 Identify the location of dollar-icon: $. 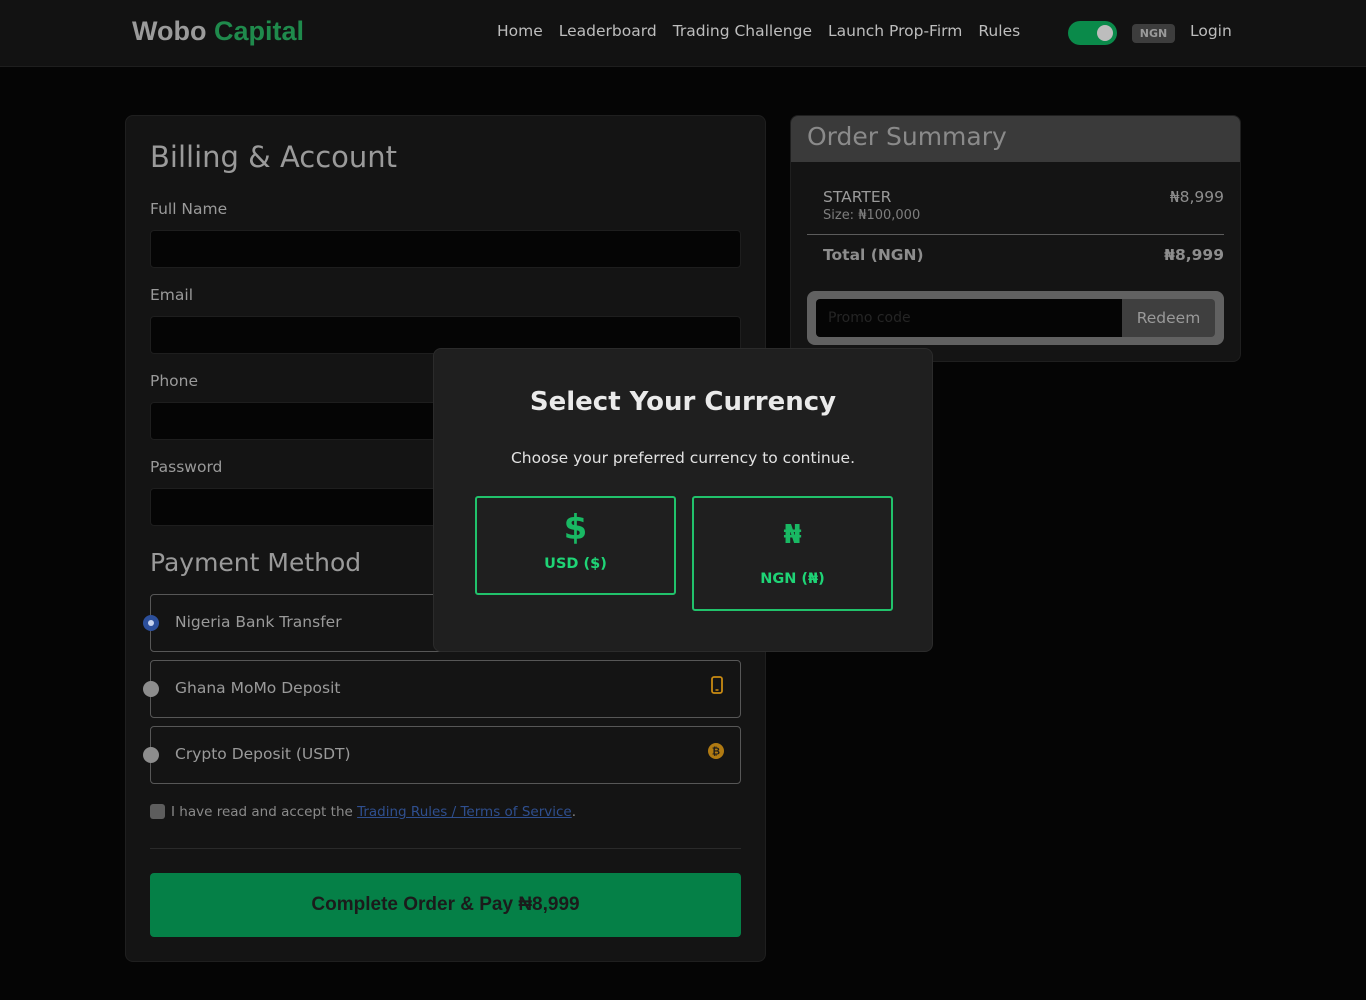
(575, 528).